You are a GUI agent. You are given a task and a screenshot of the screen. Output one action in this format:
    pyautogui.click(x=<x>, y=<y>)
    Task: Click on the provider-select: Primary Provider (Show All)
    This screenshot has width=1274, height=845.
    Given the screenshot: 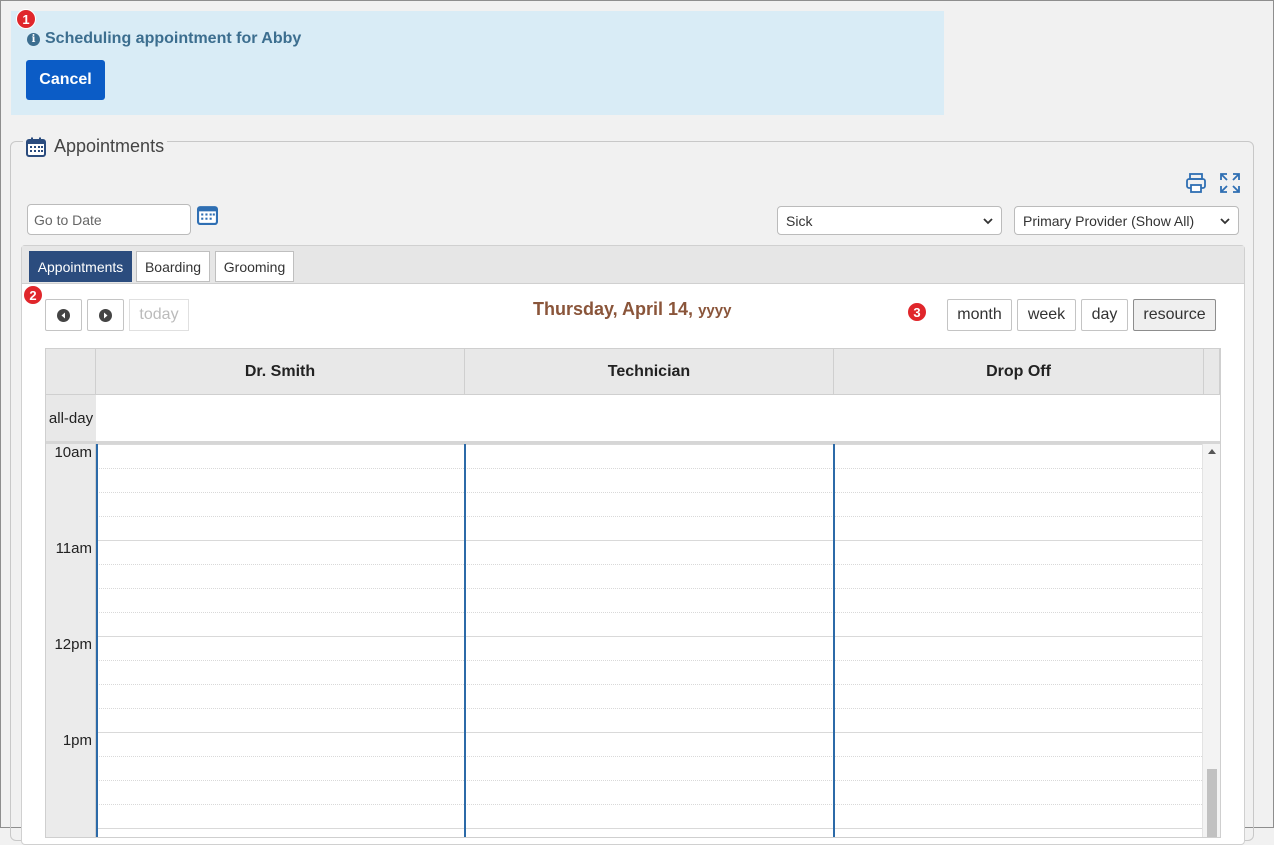 What is the action you would take?
    pyautogui.click(x=1126, y=220)
    